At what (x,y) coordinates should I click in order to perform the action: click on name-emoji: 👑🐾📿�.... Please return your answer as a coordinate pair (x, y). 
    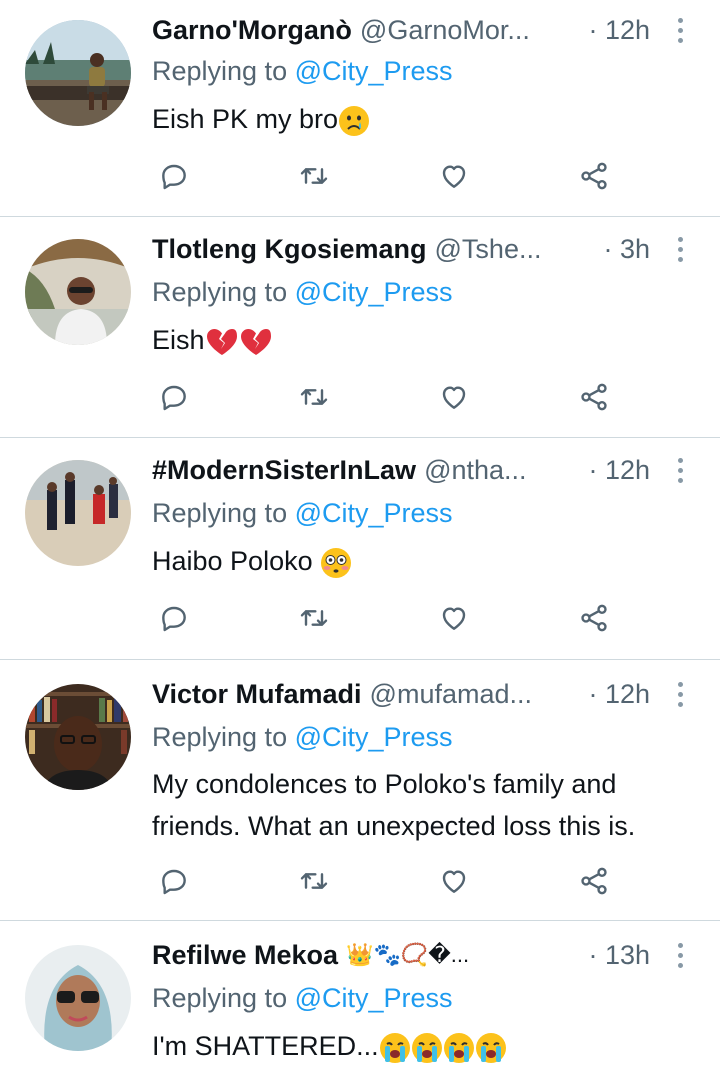
    Looking at the image, I should click on (408, 954).